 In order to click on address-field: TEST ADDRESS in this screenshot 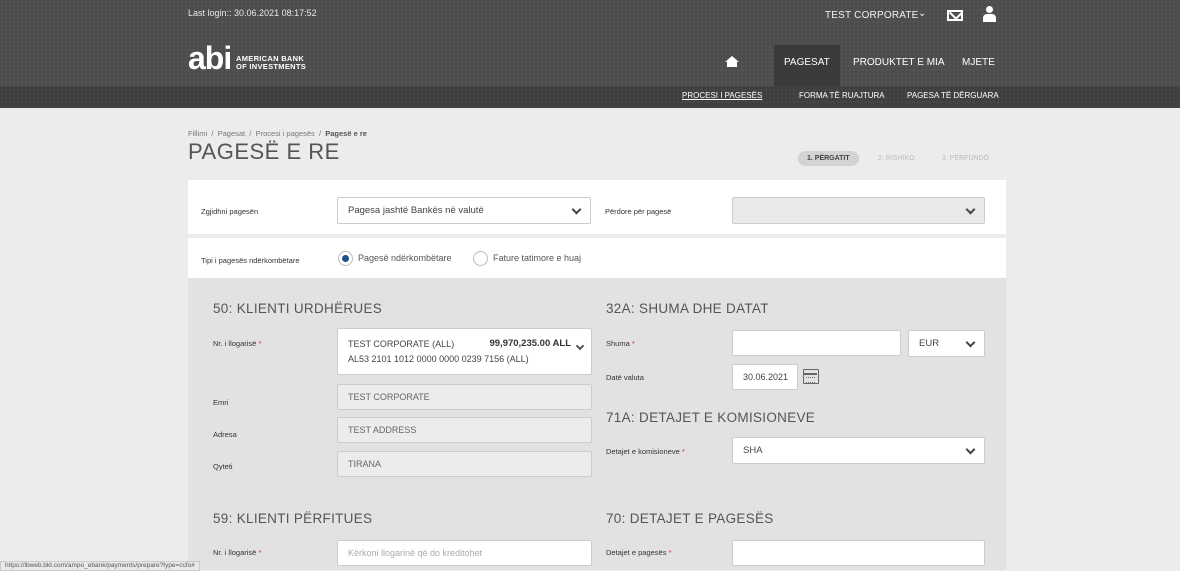, I will do `click(464, 430)`.